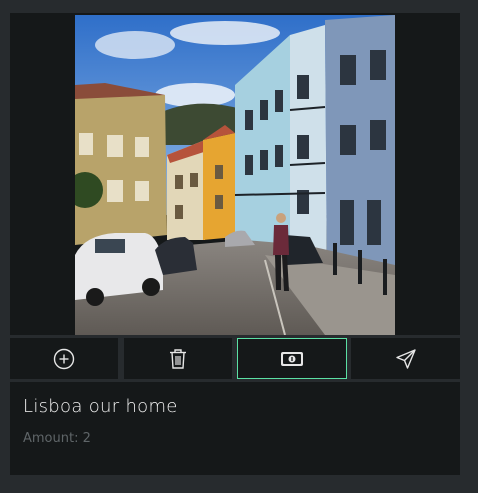 The width and height of the screenshot is (478, 493). I want to click on paper-plane-icon, so click(405, 358).